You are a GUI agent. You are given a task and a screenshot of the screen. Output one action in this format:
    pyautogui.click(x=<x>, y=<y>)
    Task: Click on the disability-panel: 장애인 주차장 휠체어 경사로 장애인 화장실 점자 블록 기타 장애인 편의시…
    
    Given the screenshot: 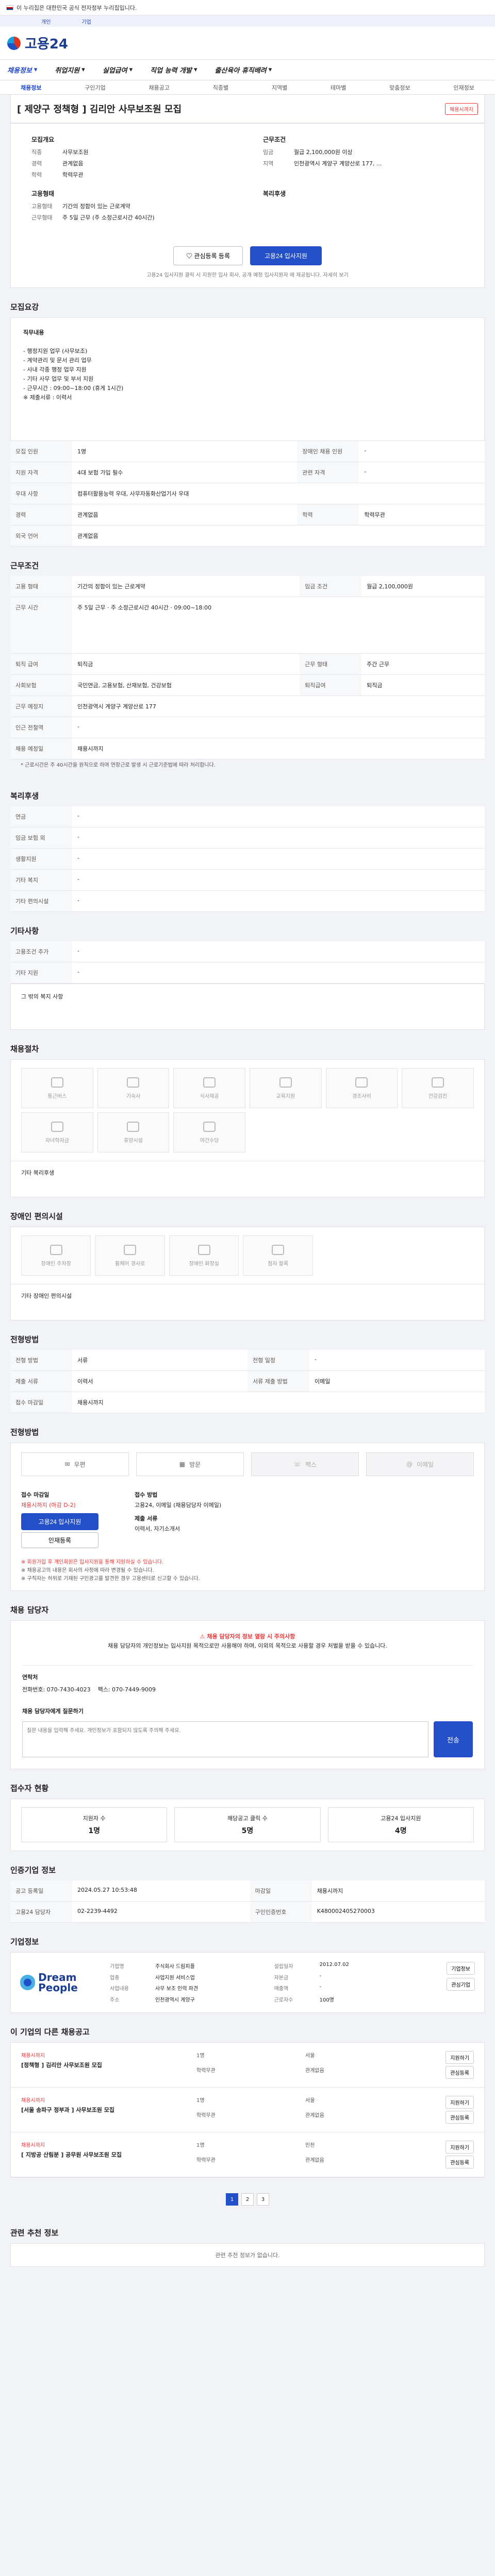 What is the action you would take?
    pyautogui.click(x=247, y=1273)
    